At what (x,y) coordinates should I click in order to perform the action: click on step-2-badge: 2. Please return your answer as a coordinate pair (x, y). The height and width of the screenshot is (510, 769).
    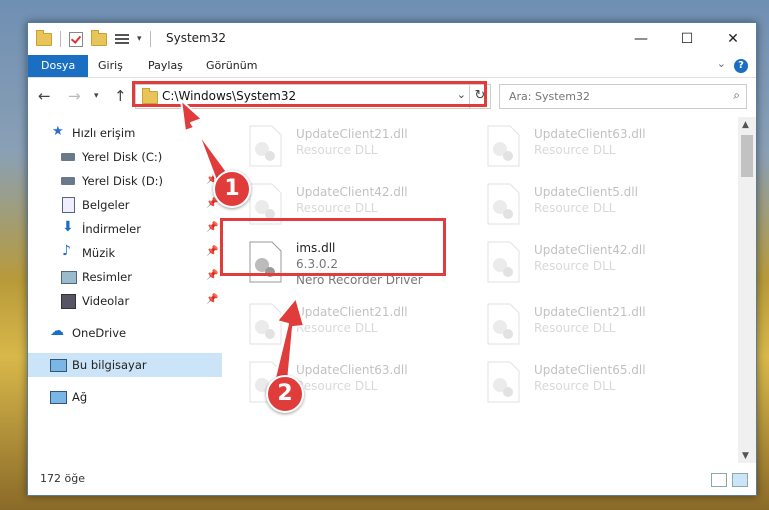
    Looking at the image, I should click on (285, 394).